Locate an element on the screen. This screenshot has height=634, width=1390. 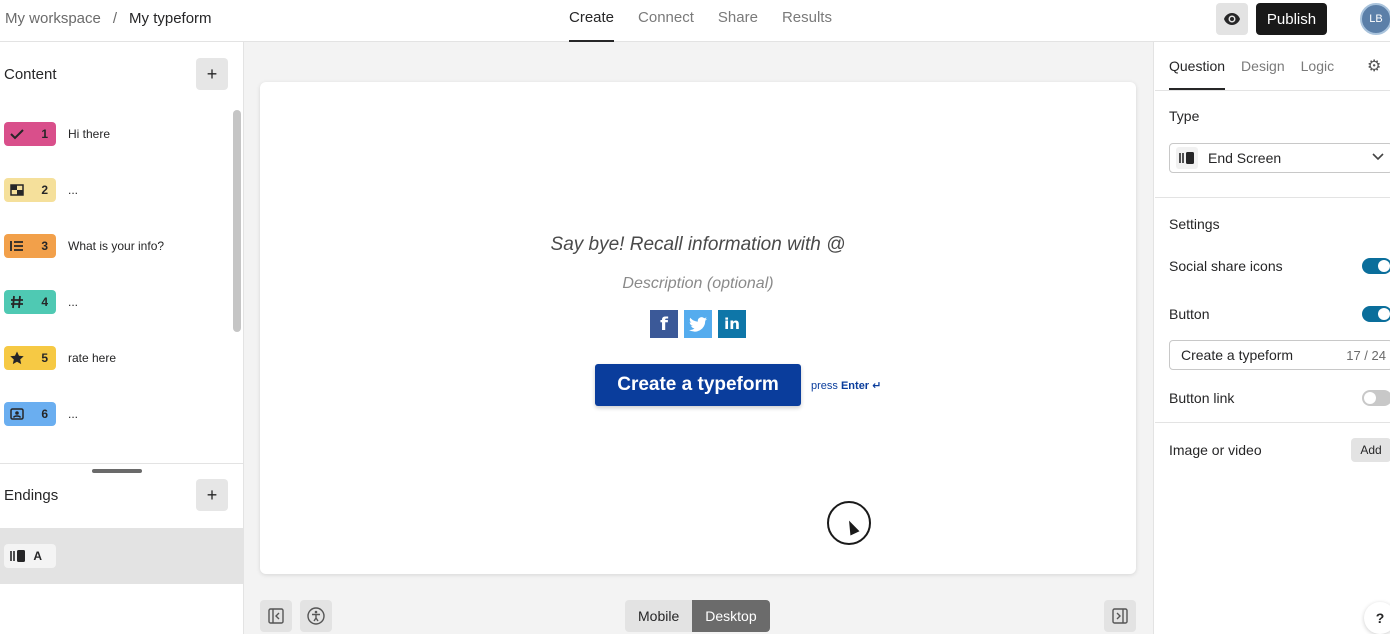
add-ending-button: + is located at coordinates (212, 495).